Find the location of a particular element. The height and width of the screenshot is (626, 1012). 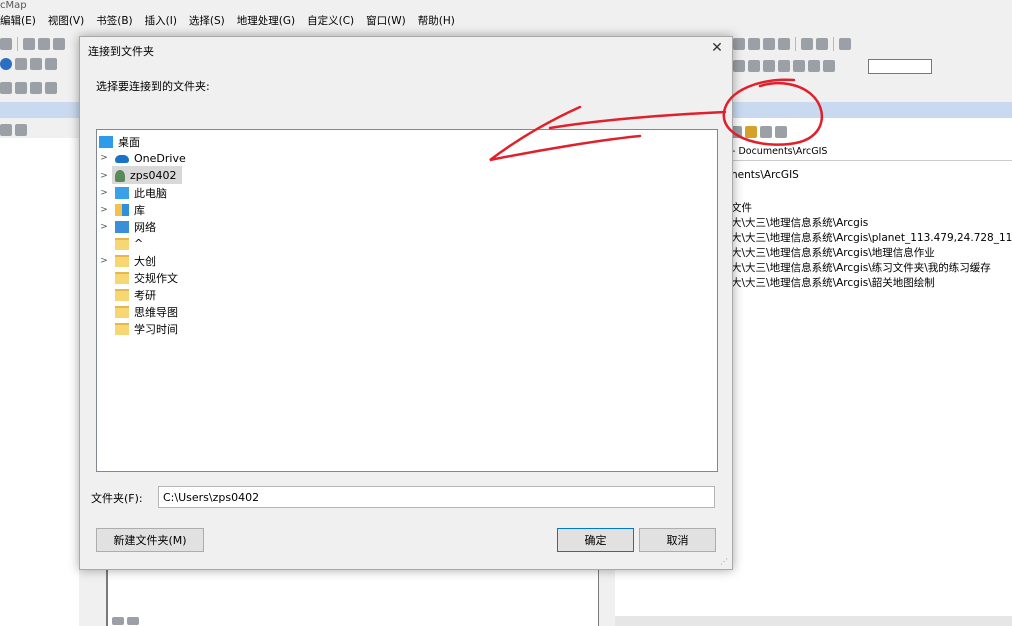

annotation-overlay is located at coordinates (656, 120).